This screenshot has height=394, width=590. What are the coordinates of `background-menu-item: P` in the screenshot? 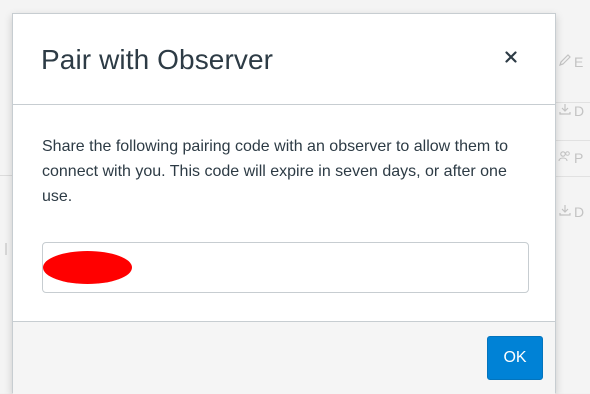 It's located at (570, 158).